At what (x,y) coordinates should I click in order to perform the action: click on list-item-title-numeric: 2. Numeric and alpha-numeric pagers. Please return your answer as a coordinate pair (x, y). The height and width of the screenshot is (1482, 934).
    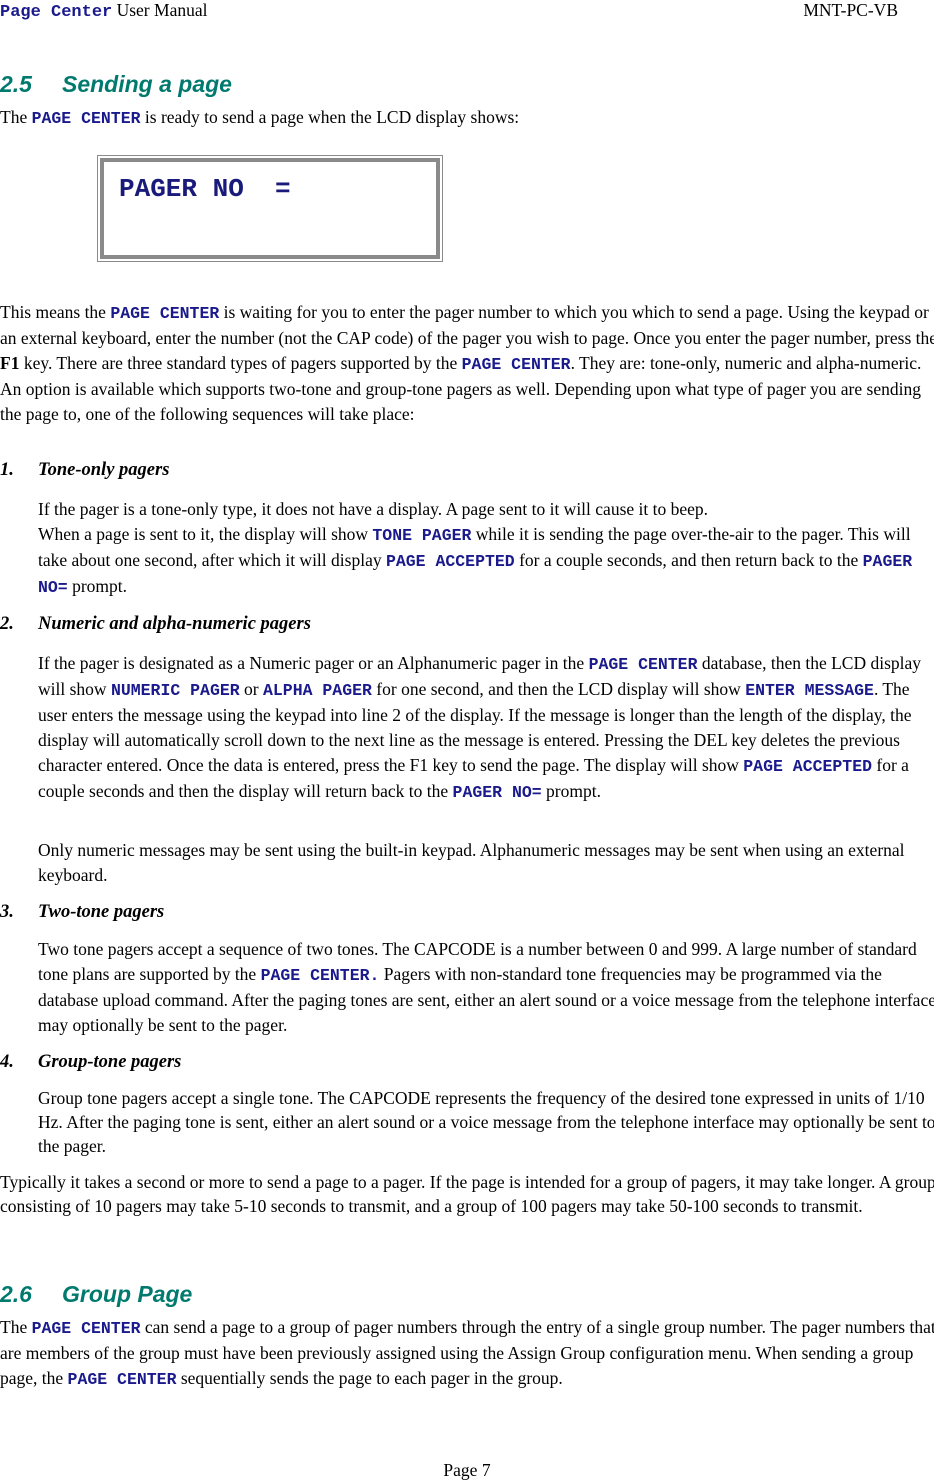
    Looking at the image, I should click on (155, 624).